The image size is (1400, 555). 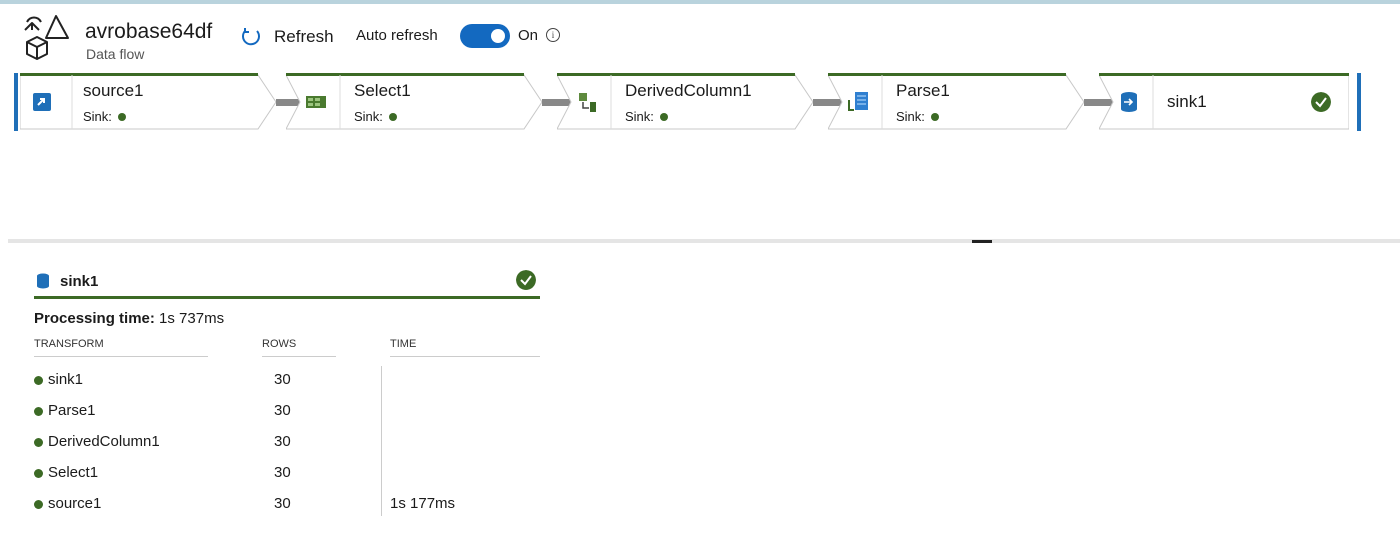 What do you see at coordinates (287, 282) in the screenshot?
I see `details-header: sink1` at bounding box center [287, 282].